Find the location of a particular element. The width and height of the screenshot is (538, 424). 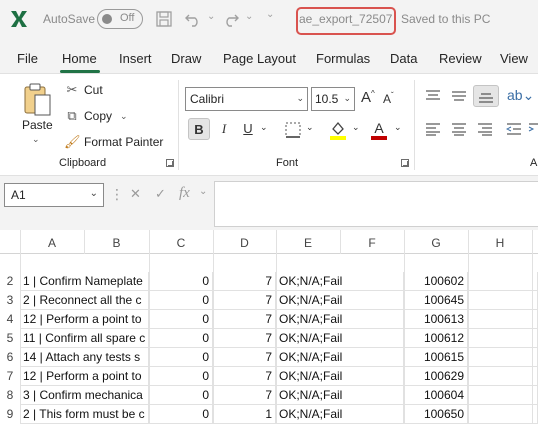

clipboard-launcher-icon is located at coordinates (170, 163).